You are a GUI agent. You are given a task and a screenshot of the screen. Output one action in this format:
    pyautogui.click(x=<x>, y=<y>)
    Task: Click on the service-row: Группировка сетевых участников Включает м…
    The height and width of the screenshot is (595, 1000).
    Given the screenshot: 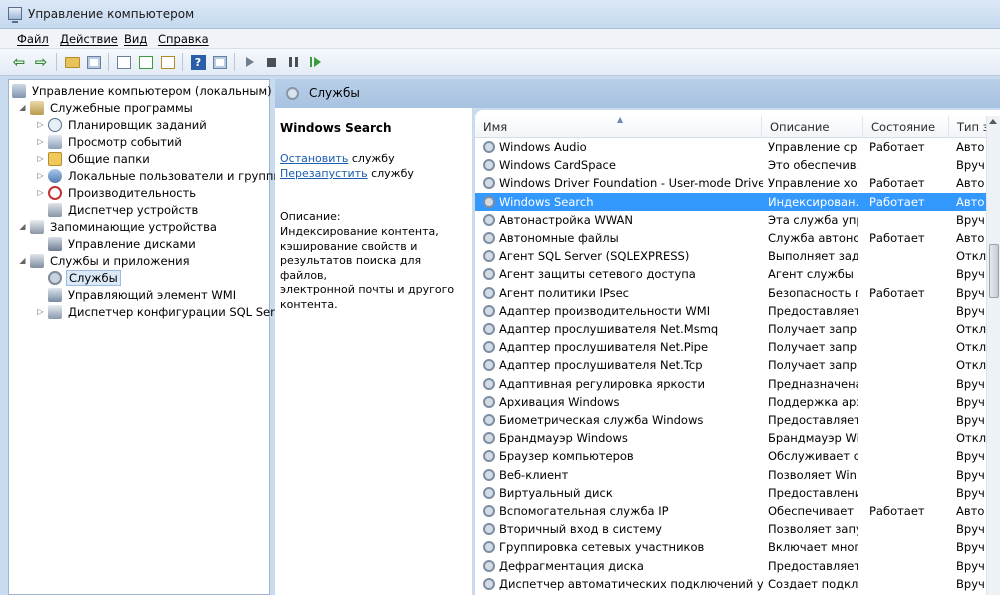 What is the action you would take?
    pyautogui.click(x=730, y=547)
    